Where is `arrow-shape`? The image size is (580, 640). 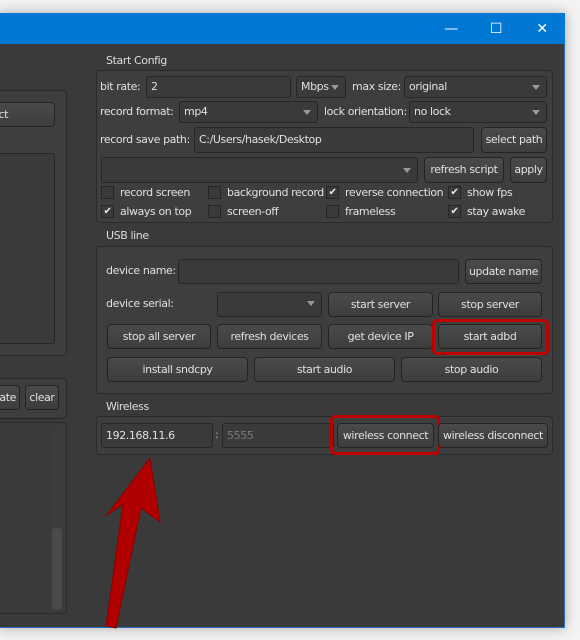 arrow-shape is located at coordinates (133, 542).